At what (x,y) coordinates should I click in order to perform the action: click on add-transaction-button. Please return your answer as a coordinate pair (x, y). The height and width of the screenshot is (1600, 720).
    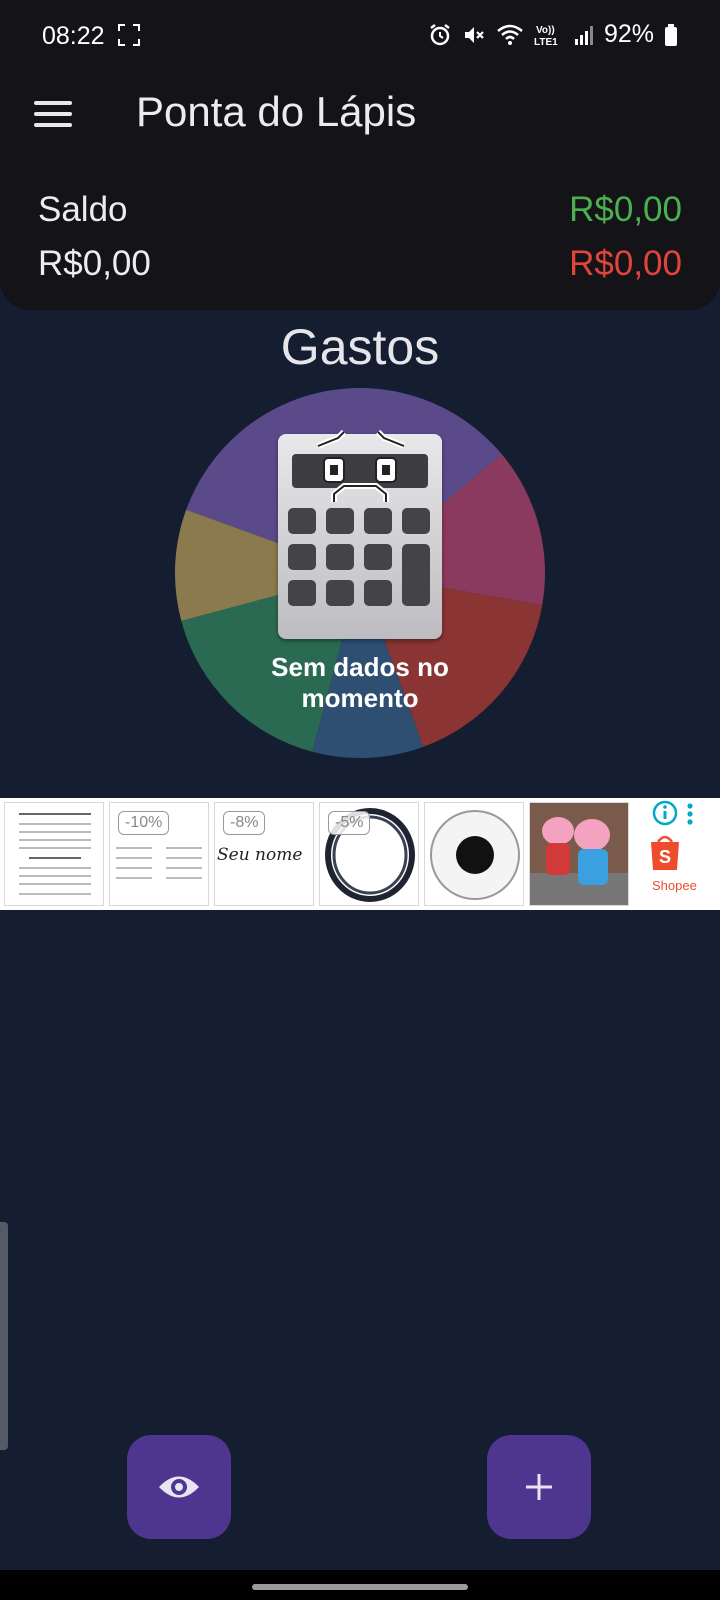
    Looking at the image, I should click on (539, 1487).